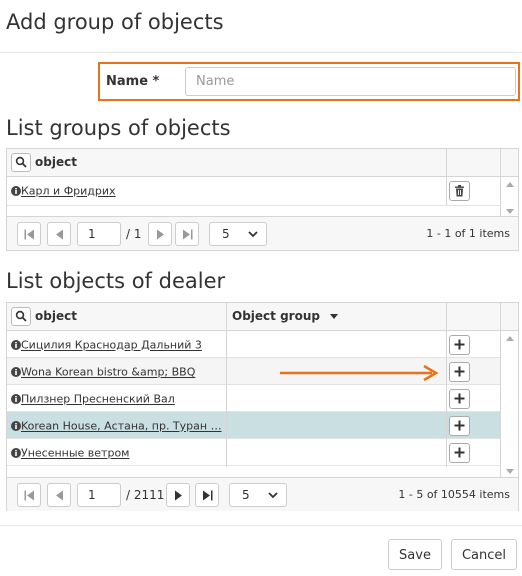 This screenshot has width=522, height=576. I want to click on column-header-object-group: Object group, so click(285, 316).